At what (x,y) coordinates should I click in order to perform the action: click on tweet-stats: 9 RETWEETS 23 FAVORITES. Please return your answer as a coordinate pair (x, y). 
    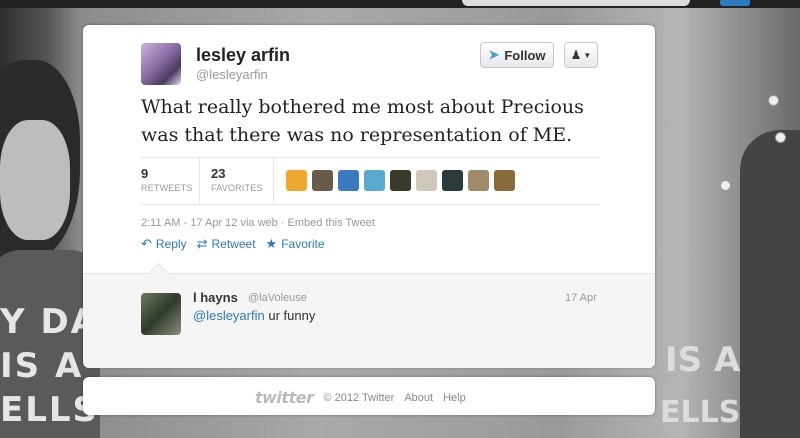
    Looking at the image, I should click on (370, 181).